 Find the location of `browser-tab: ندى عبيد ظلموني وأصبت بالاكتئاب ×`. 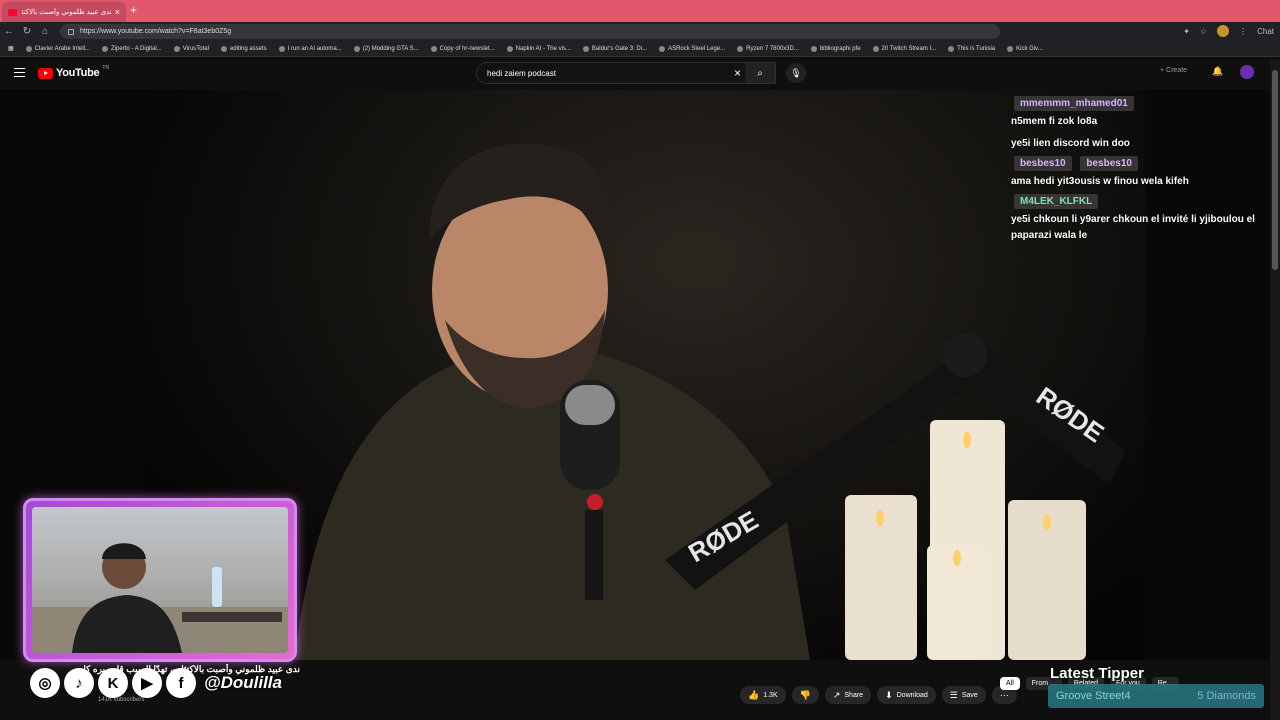

browser-tab: ندى عبيد ظلموني وأصبت بالاكتئاب × is located at coordinates (64, 12).